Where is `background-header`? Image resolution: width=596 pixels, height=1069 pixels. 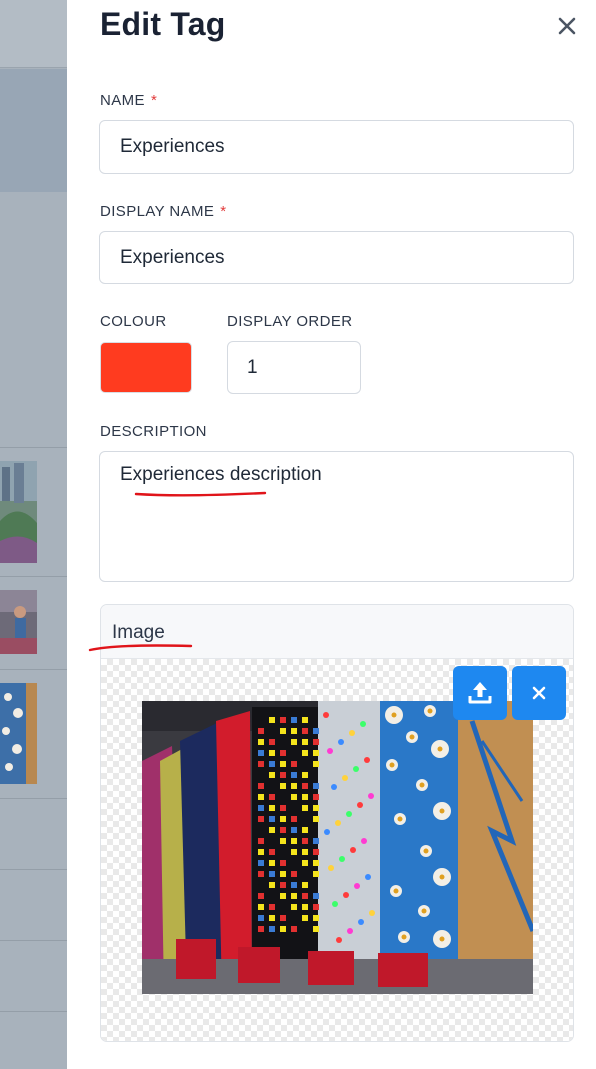
background-header is located at coordinates (33, 34).